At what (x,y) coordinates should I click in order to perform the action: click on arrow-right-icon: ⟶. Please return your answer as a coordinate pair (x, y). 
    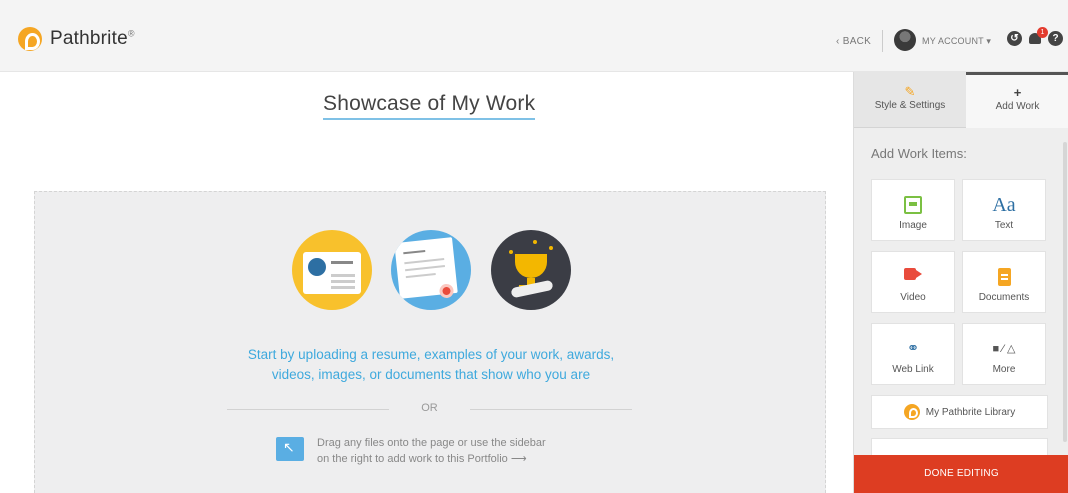
    Looking at the image, I should click on (518, 459).